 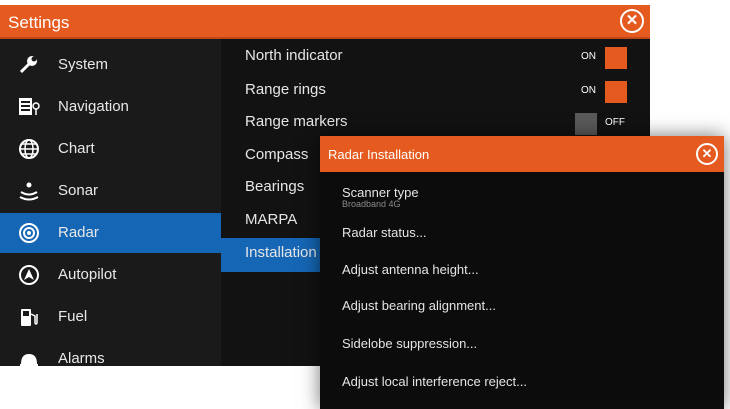 I want to click on wrench-icon, so click(x=29, y=65).